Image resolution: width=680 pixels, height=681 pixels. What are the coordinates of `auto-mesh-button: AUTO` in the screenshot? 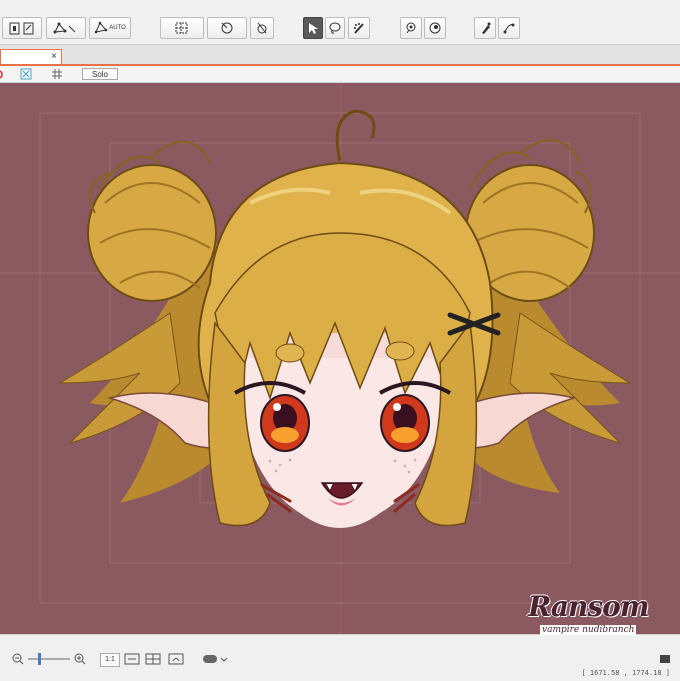 It's located at (110, 28).